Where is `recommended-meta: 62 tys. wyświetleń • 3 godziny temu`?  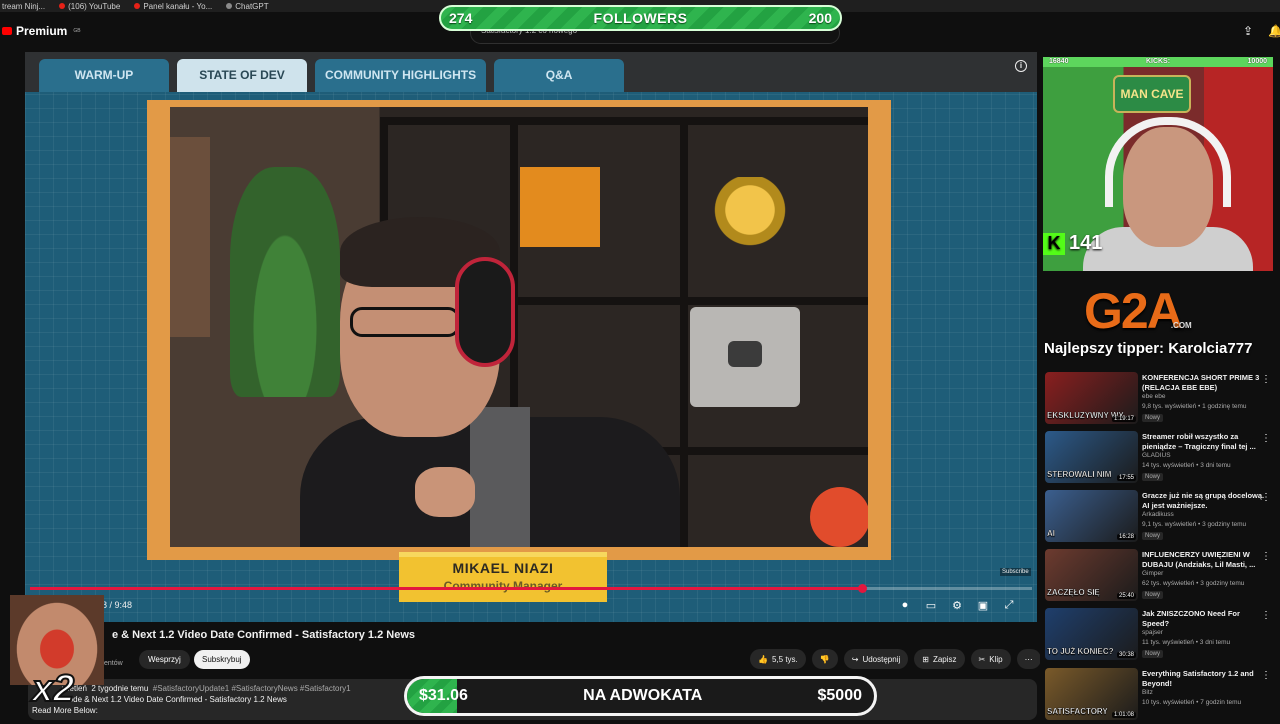
recommended-meta: 62 tys. wyświetleń • 3 godziny temu is located at coordinates (1193, 583).